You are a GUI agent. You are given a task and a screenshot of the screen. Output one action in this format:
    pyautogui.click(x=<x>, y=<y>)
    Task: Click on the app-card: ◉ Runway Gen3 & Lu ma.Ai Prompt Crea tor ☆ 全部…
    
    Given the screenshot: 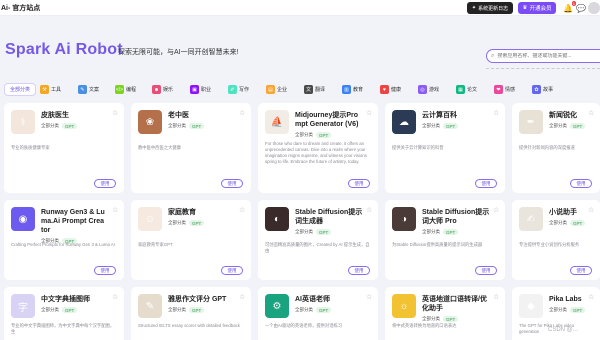 What is the action you would take?
    pyautogui.click(x=64, y=240)
    